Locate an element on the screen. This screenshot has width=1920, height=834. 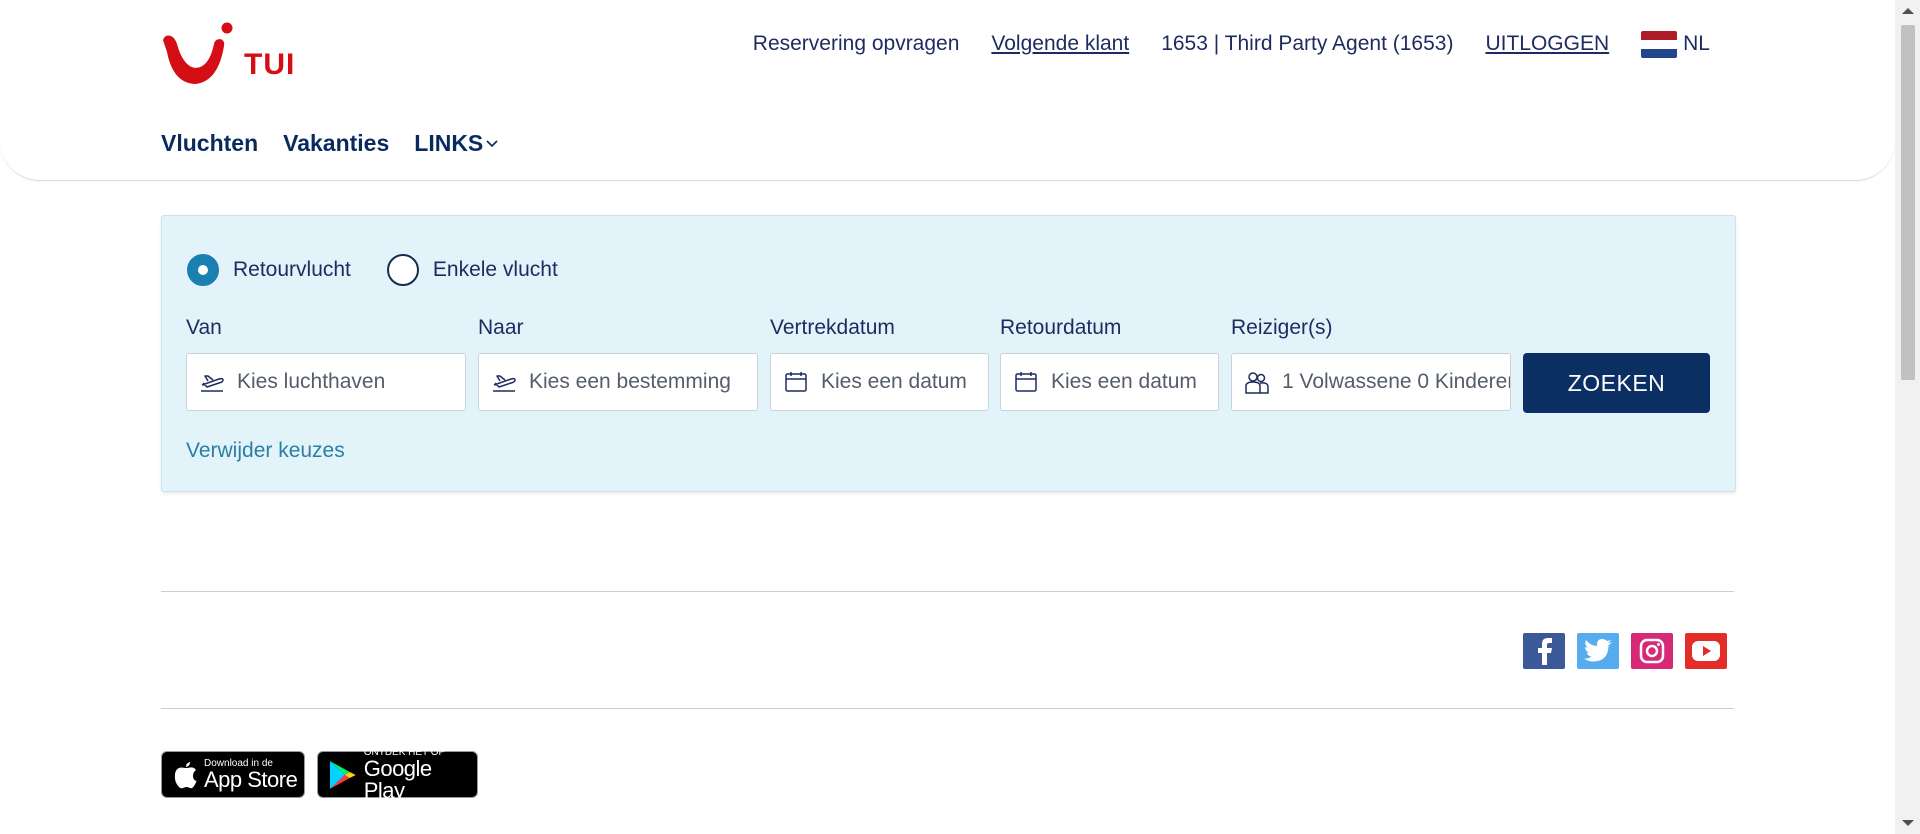
oneway-radio-label: Enkele vlucht is located at coordinates (495, 270).